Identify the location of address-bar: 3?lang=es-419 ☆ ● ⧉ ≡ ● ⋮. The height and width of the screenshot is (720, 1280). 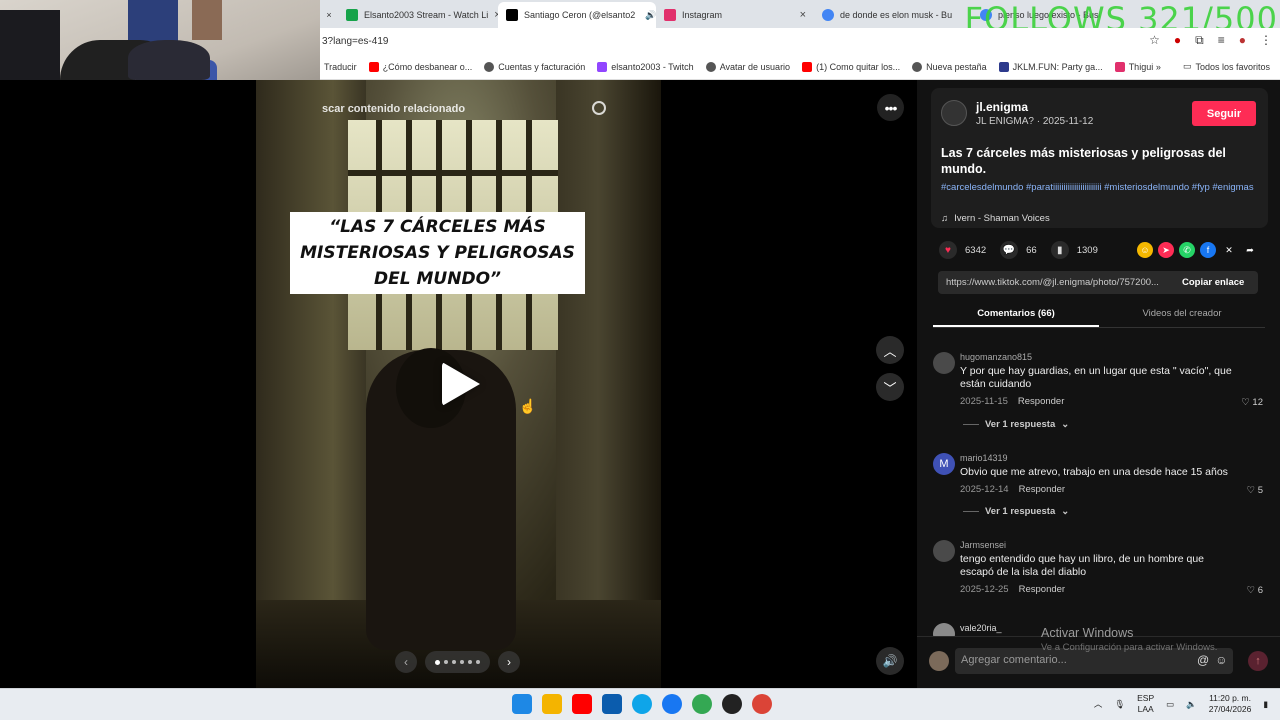
(800, 41).